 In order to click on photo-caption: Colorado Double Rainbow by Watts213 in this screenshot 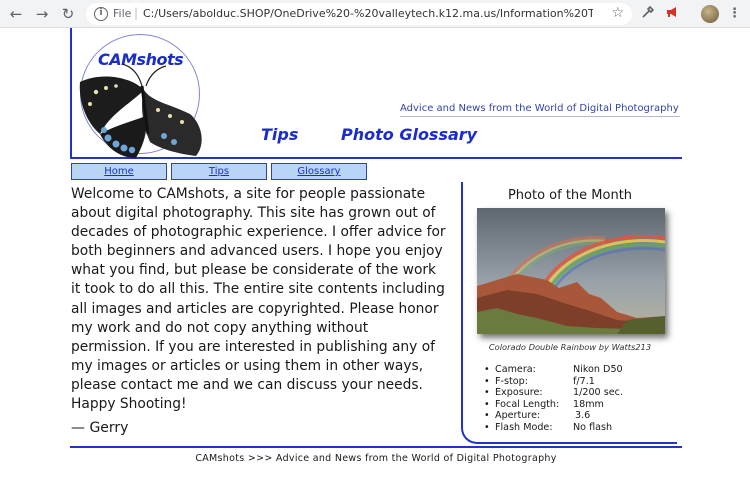, I will do `click(570, 347)`.